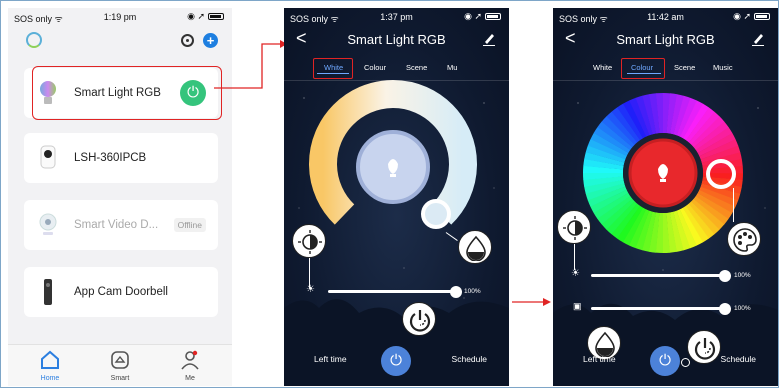 This screenshot has height=388, width=779. What do you see at coordinates (725, 309) in the screenshot?
I see `saturation-slider-knob` at bounding box center [725, 309].